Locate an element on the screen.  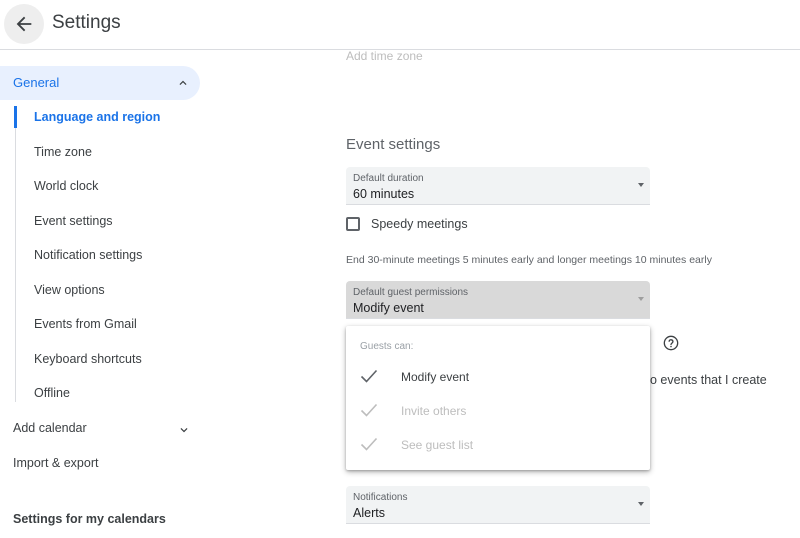
menu-option-invite-others: Invite others is located at coordinates (498, 411).